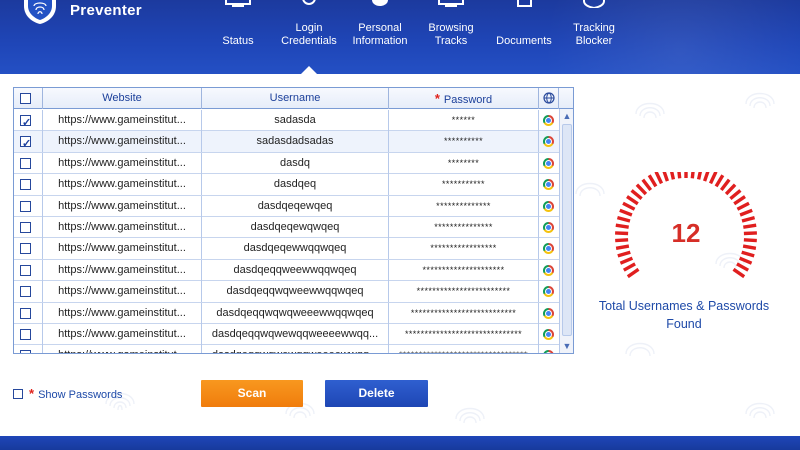 Image resolution: width=800 pixels, height=450 pixels. I want to click on vertical-scrollbar: ▲ ▼, so click(566, 231).